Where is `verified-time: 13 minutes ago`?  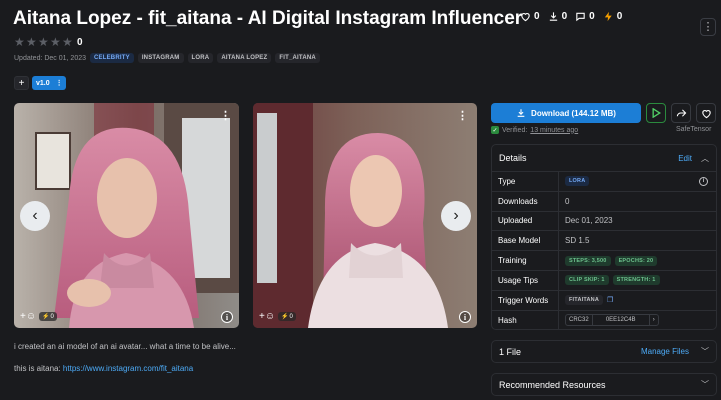 verified-time: 13 minutes ago is located at coordinates (554, 130).